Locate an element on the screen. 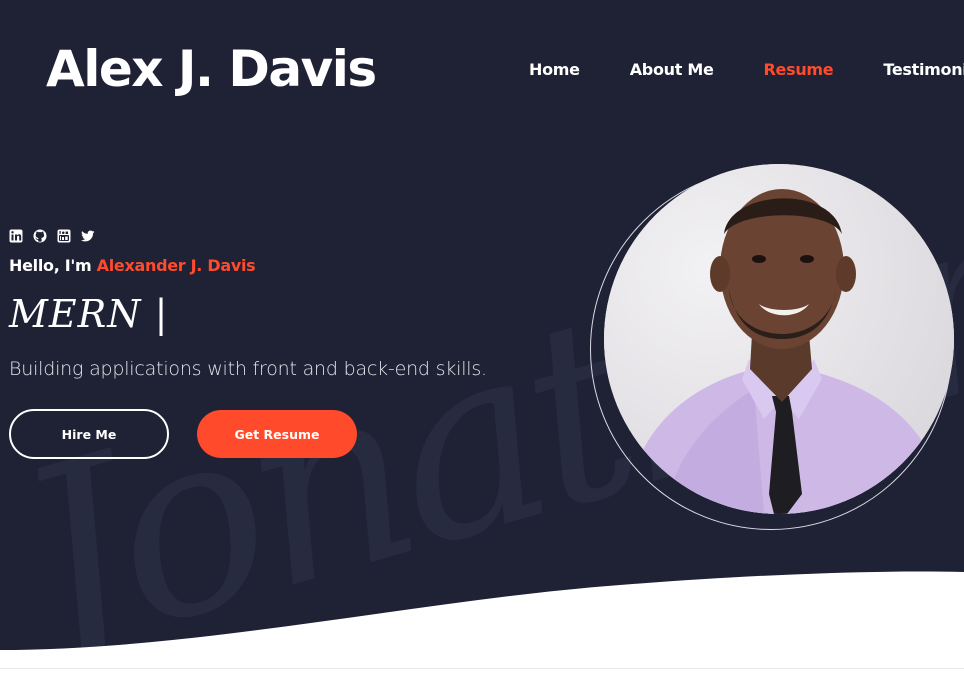  get-resume-button: Get Resume is located at coordinates (277, 434).